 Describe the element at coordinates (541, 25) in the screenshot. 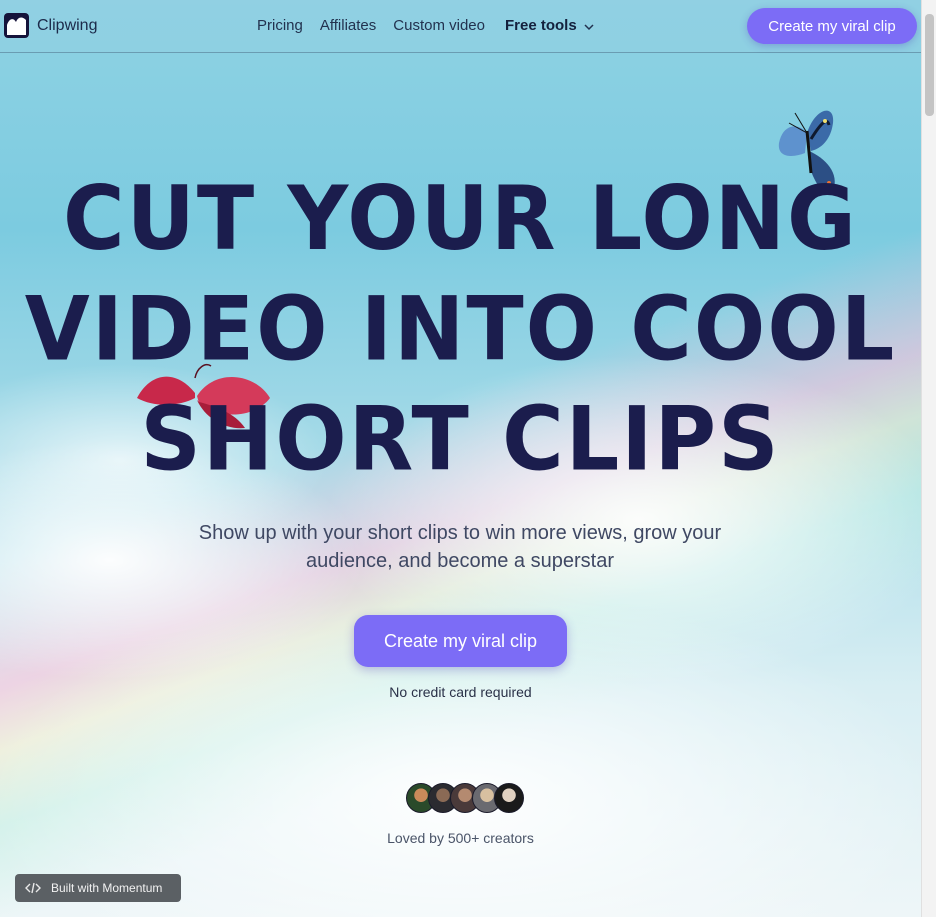

I see `nav-free-tools-dropdown: Free tools` at that location.